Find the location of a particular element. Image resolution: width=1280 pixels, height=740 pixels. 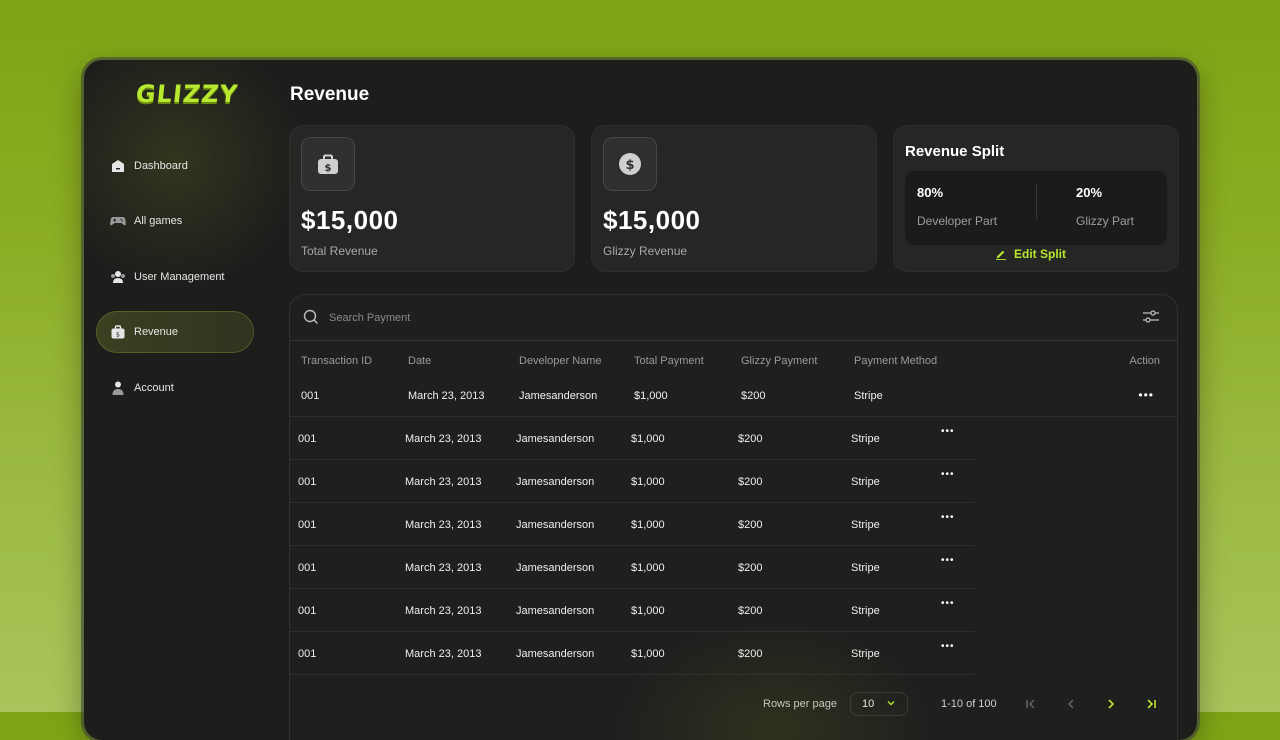

developer-part: 80% Developer Part is located at coordinates (957, 206).